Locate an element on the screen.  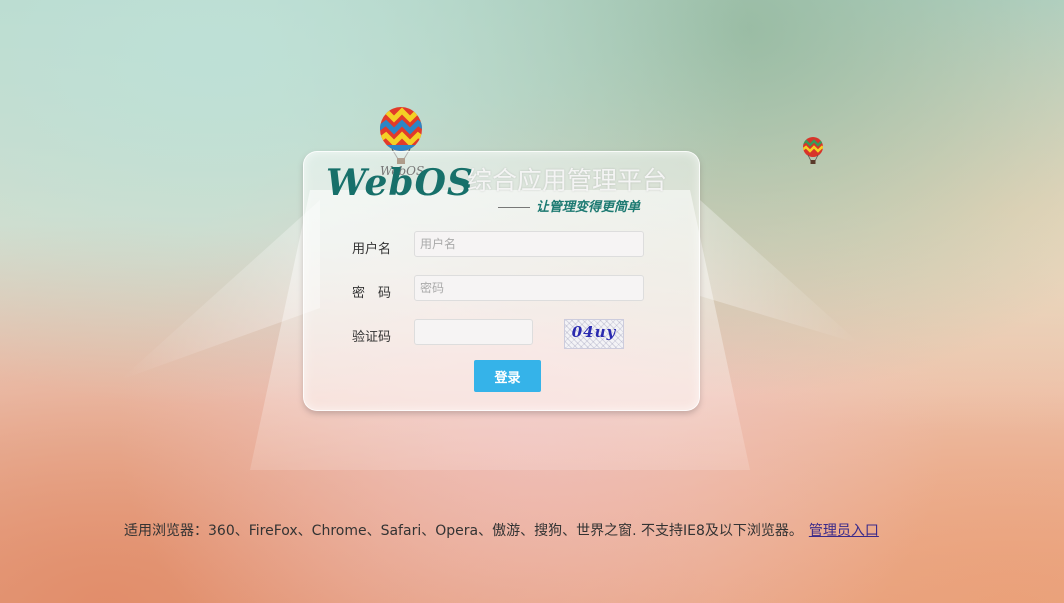
captcha-image: 04uy is located at coordinates (594, 334).